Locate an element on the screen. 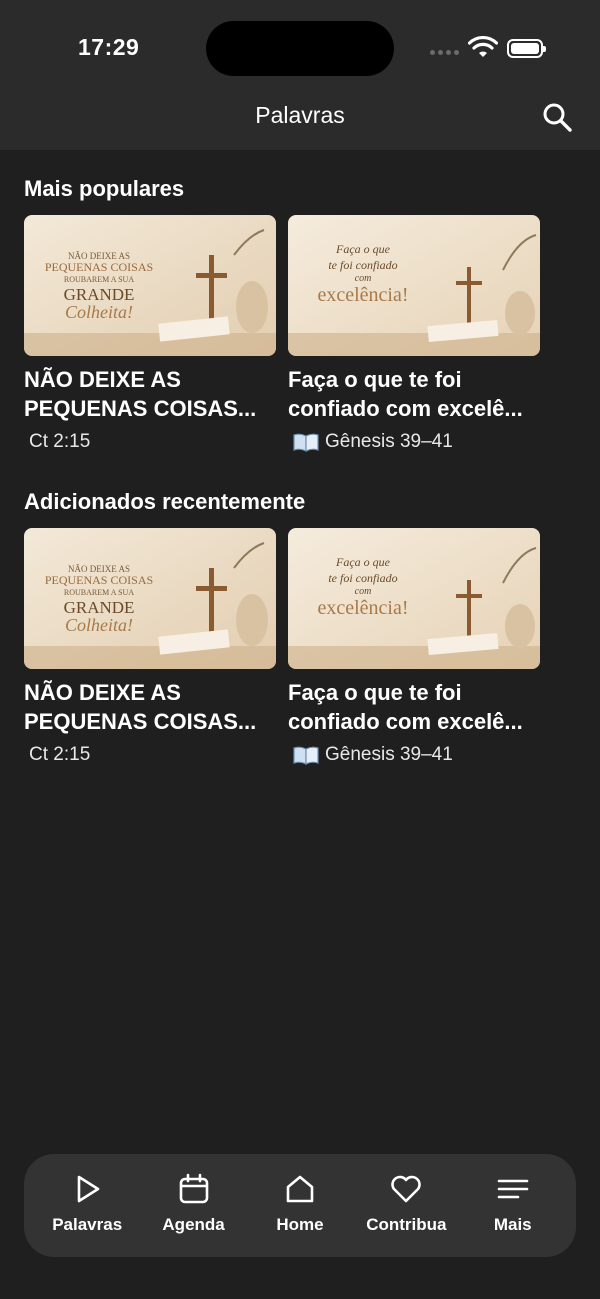 The width and height of the screenshot is (600, 1299). cellular-signal-icon is located at coordinates (445, 54).